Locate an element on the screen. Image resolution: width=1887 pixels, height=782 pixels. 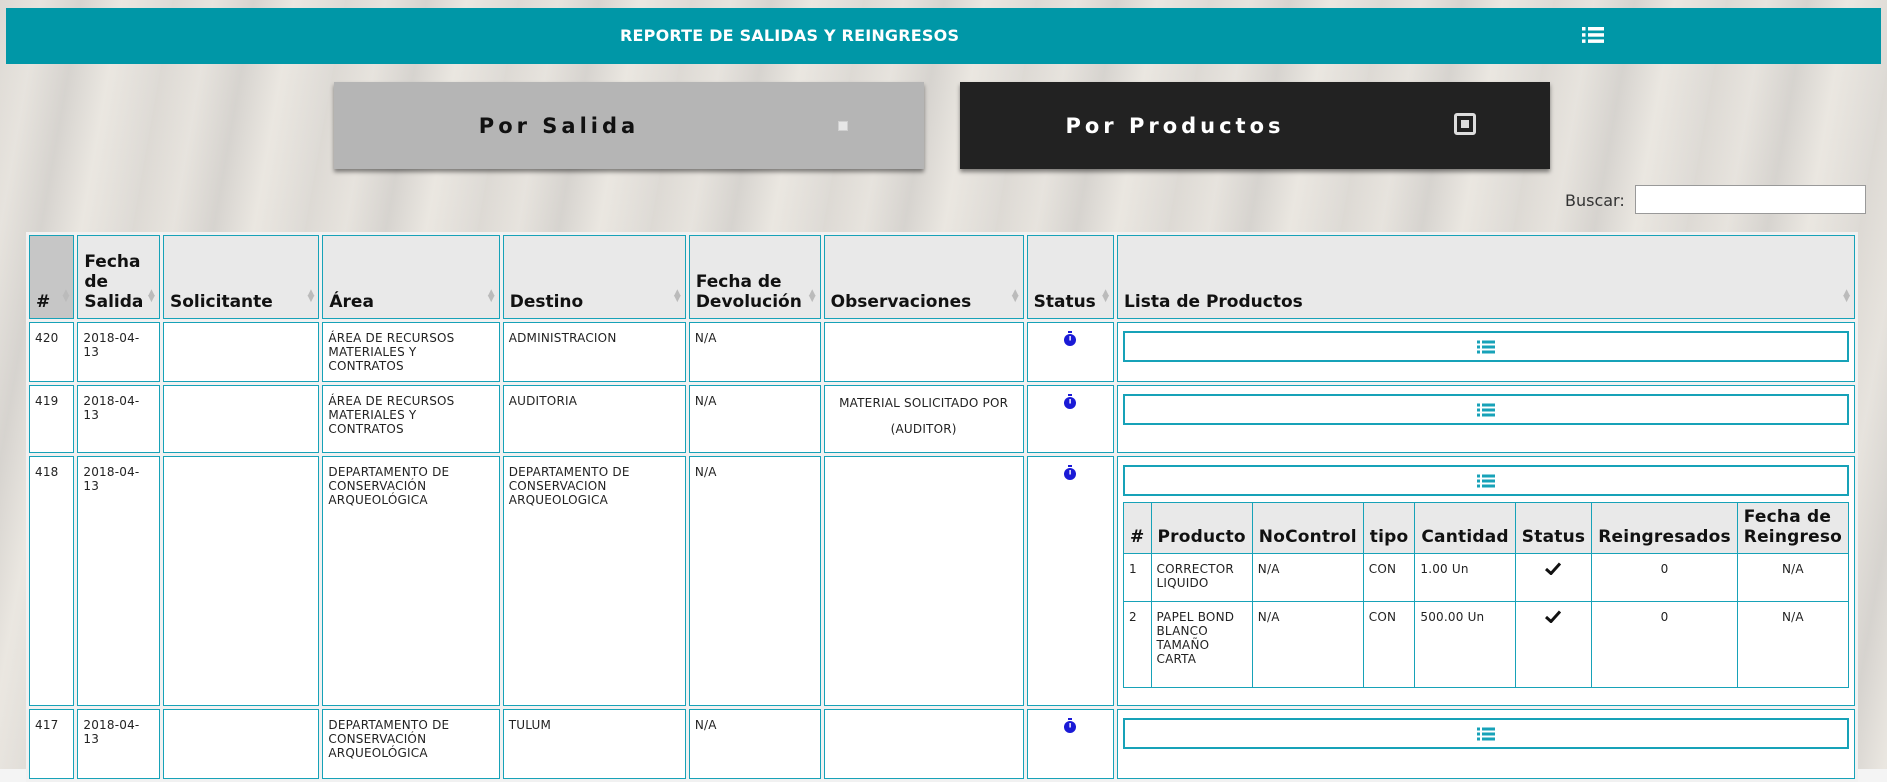
cell-num: 420 is located at coordinates (52, 352).